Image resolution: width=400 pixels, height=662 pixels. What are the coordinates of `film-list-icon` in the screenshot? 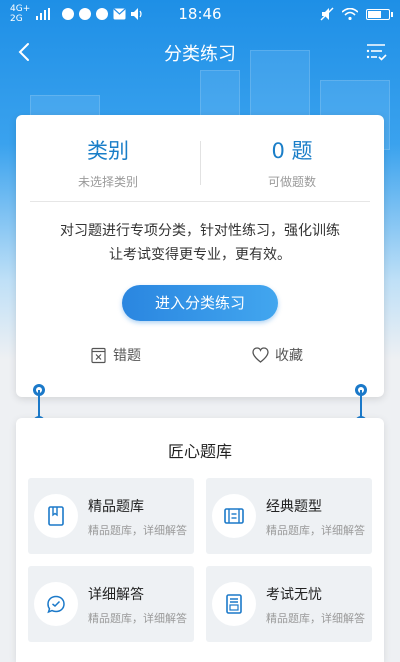 It's located at (234, 516).